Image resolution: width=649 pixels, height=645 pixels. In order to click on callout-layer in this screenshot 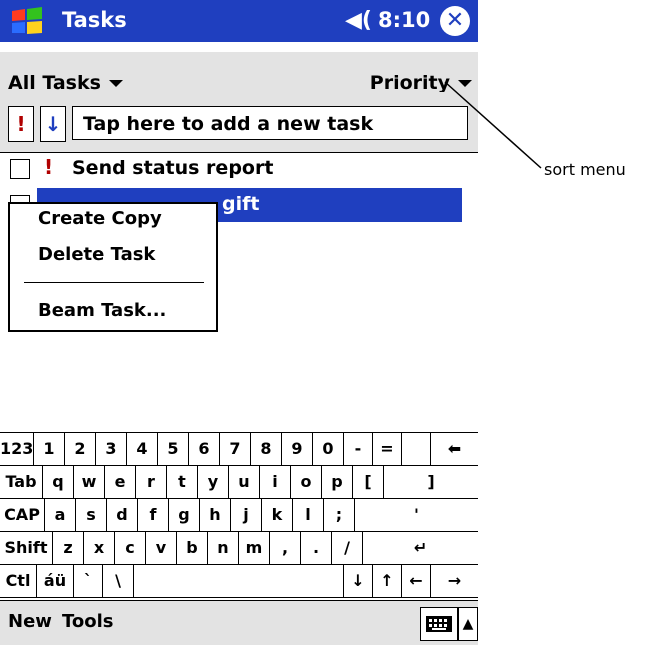, I will do `click(493, 125)`.